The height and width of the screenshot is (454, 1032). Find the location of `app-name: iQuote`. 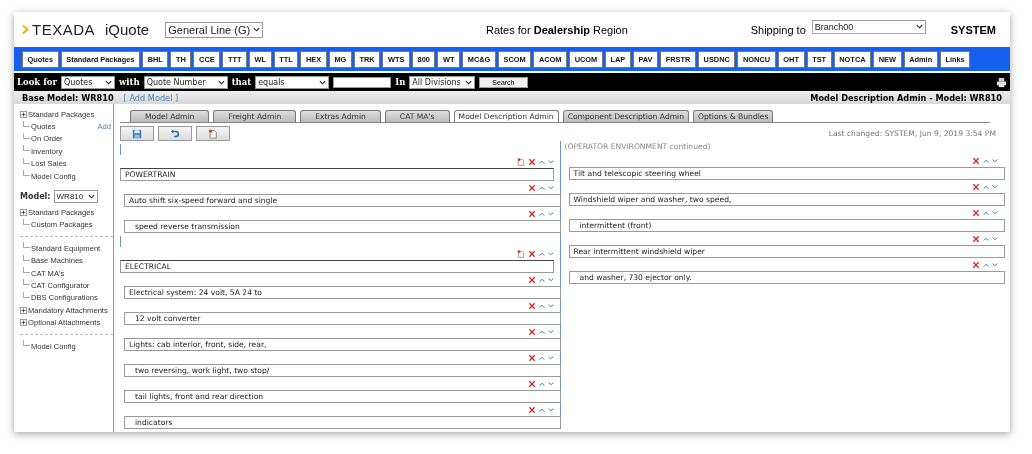

app-name: iQuote is located at coordinates (127, 29).